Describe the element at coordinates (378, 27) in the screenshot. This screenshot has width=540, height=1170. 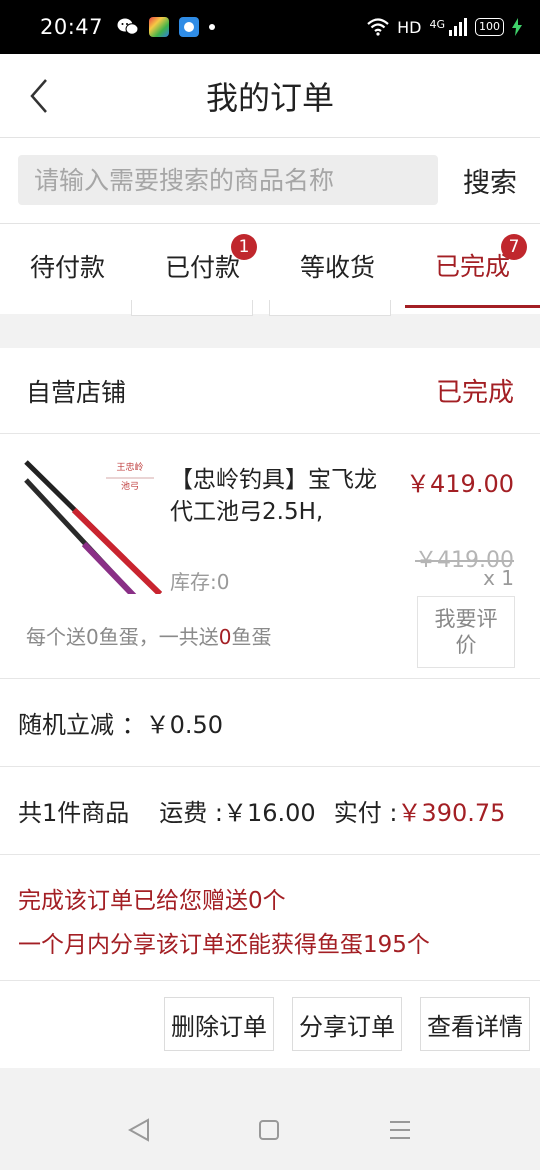
I see `wifi-icon` at that location.